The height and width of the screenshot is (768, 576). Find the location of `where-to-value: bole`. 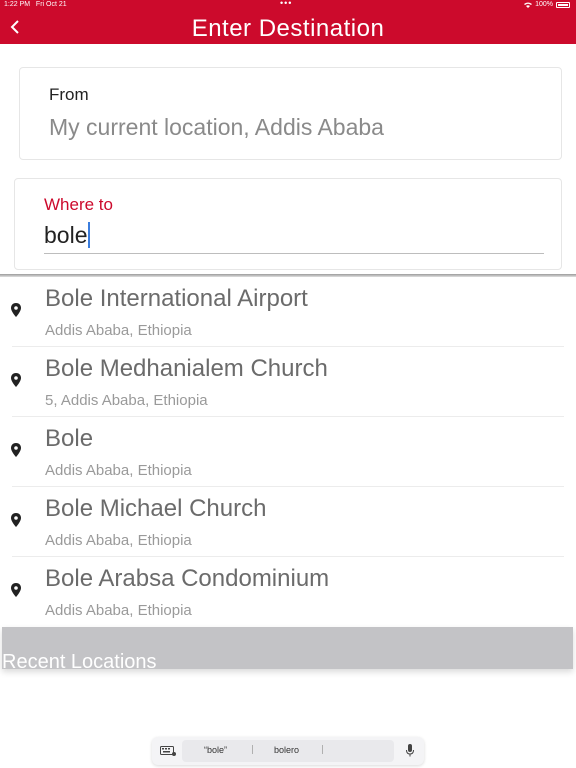

where-to-value: bole is located at coordinates (66, 235).